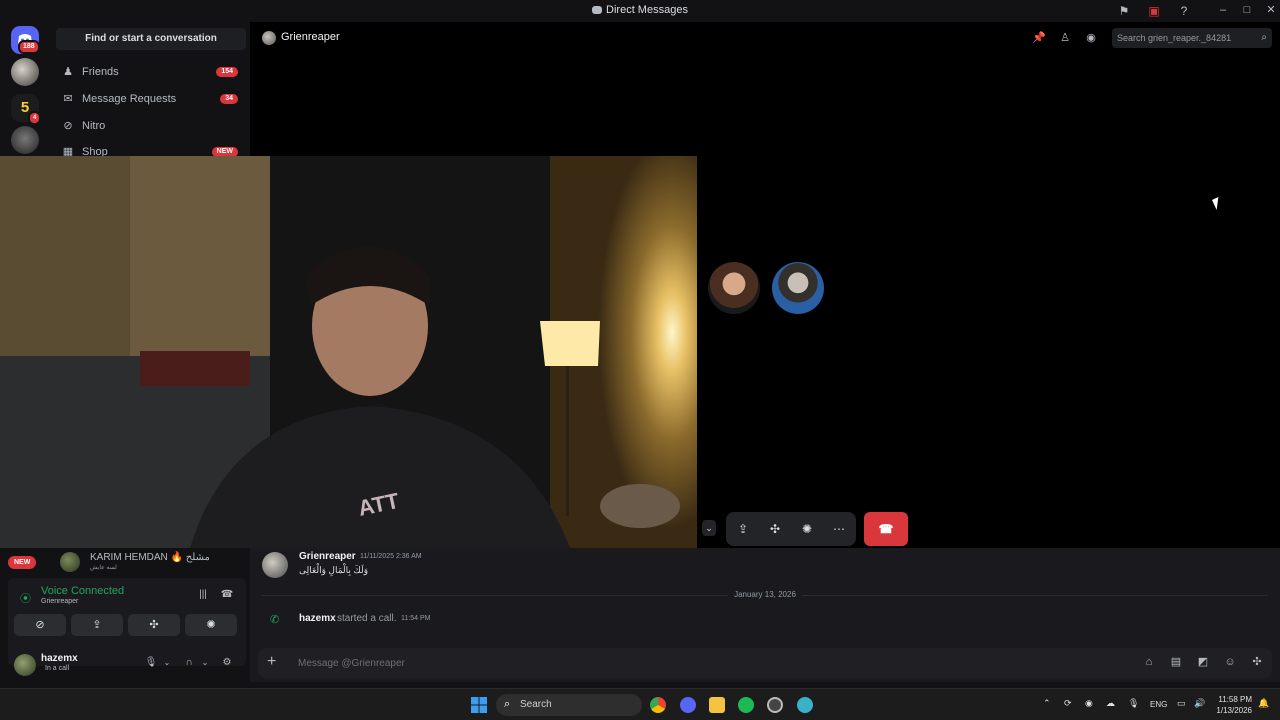  I want to click on user-profile-icon: ◉, so click(1091, 38).